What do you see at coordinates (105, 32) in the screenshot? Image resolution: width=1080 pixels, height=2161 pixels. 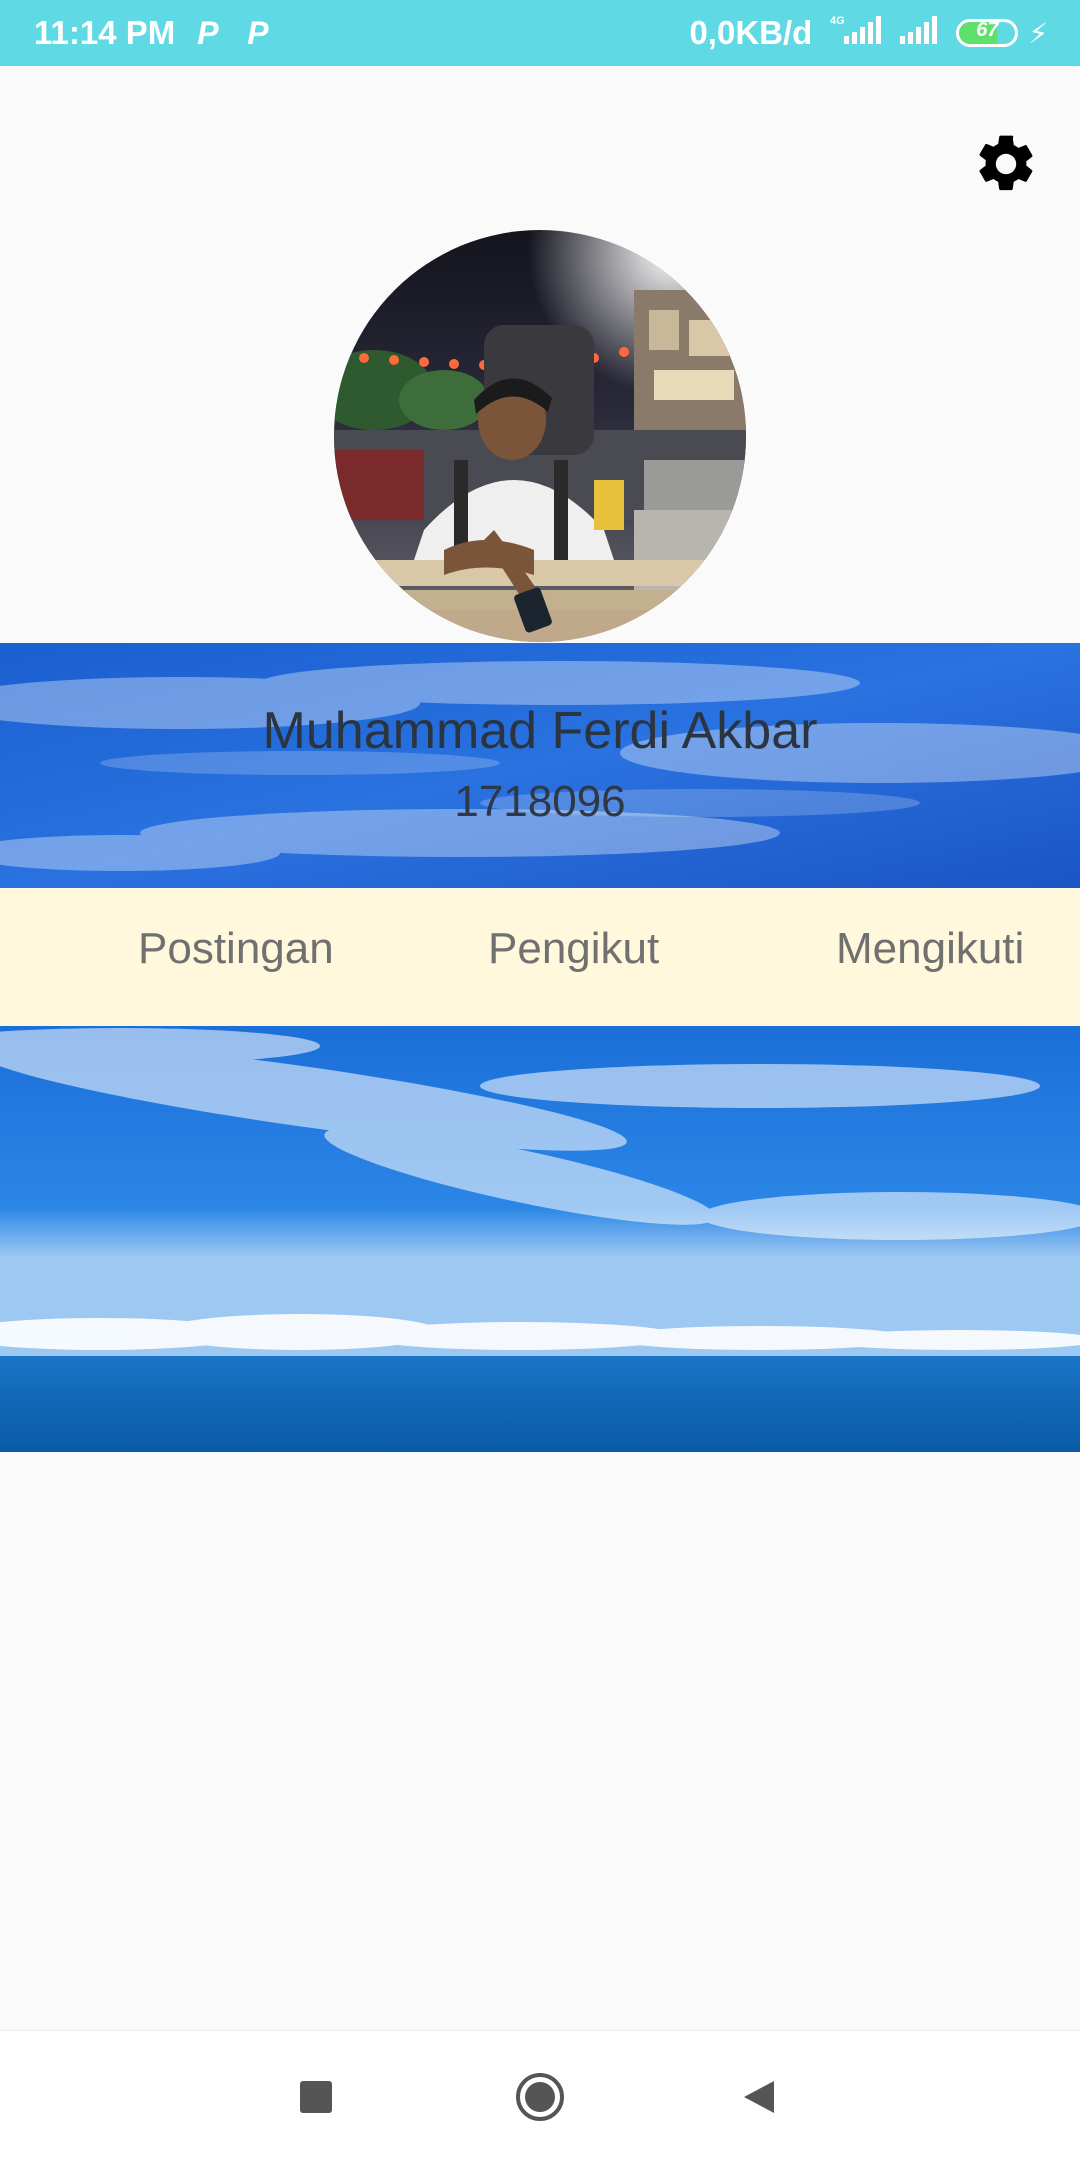 I see `status-time: 11:14 PM` at bounding box center [105, 32].